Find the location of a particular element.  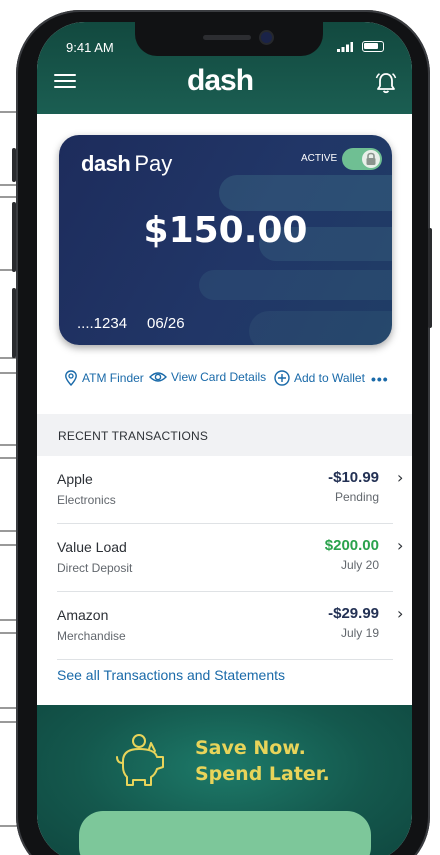

view-card-details-link: View Card Details is located at coordinates (207, 377).